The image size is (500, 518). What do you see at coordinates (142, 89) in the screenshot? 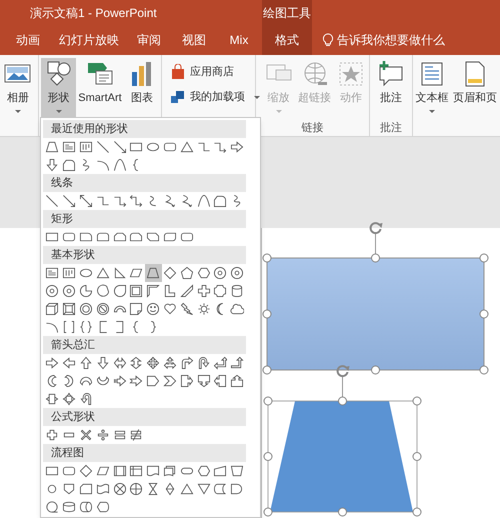
I see `ribbon-button: 图表` at bounding box center [142, 89].